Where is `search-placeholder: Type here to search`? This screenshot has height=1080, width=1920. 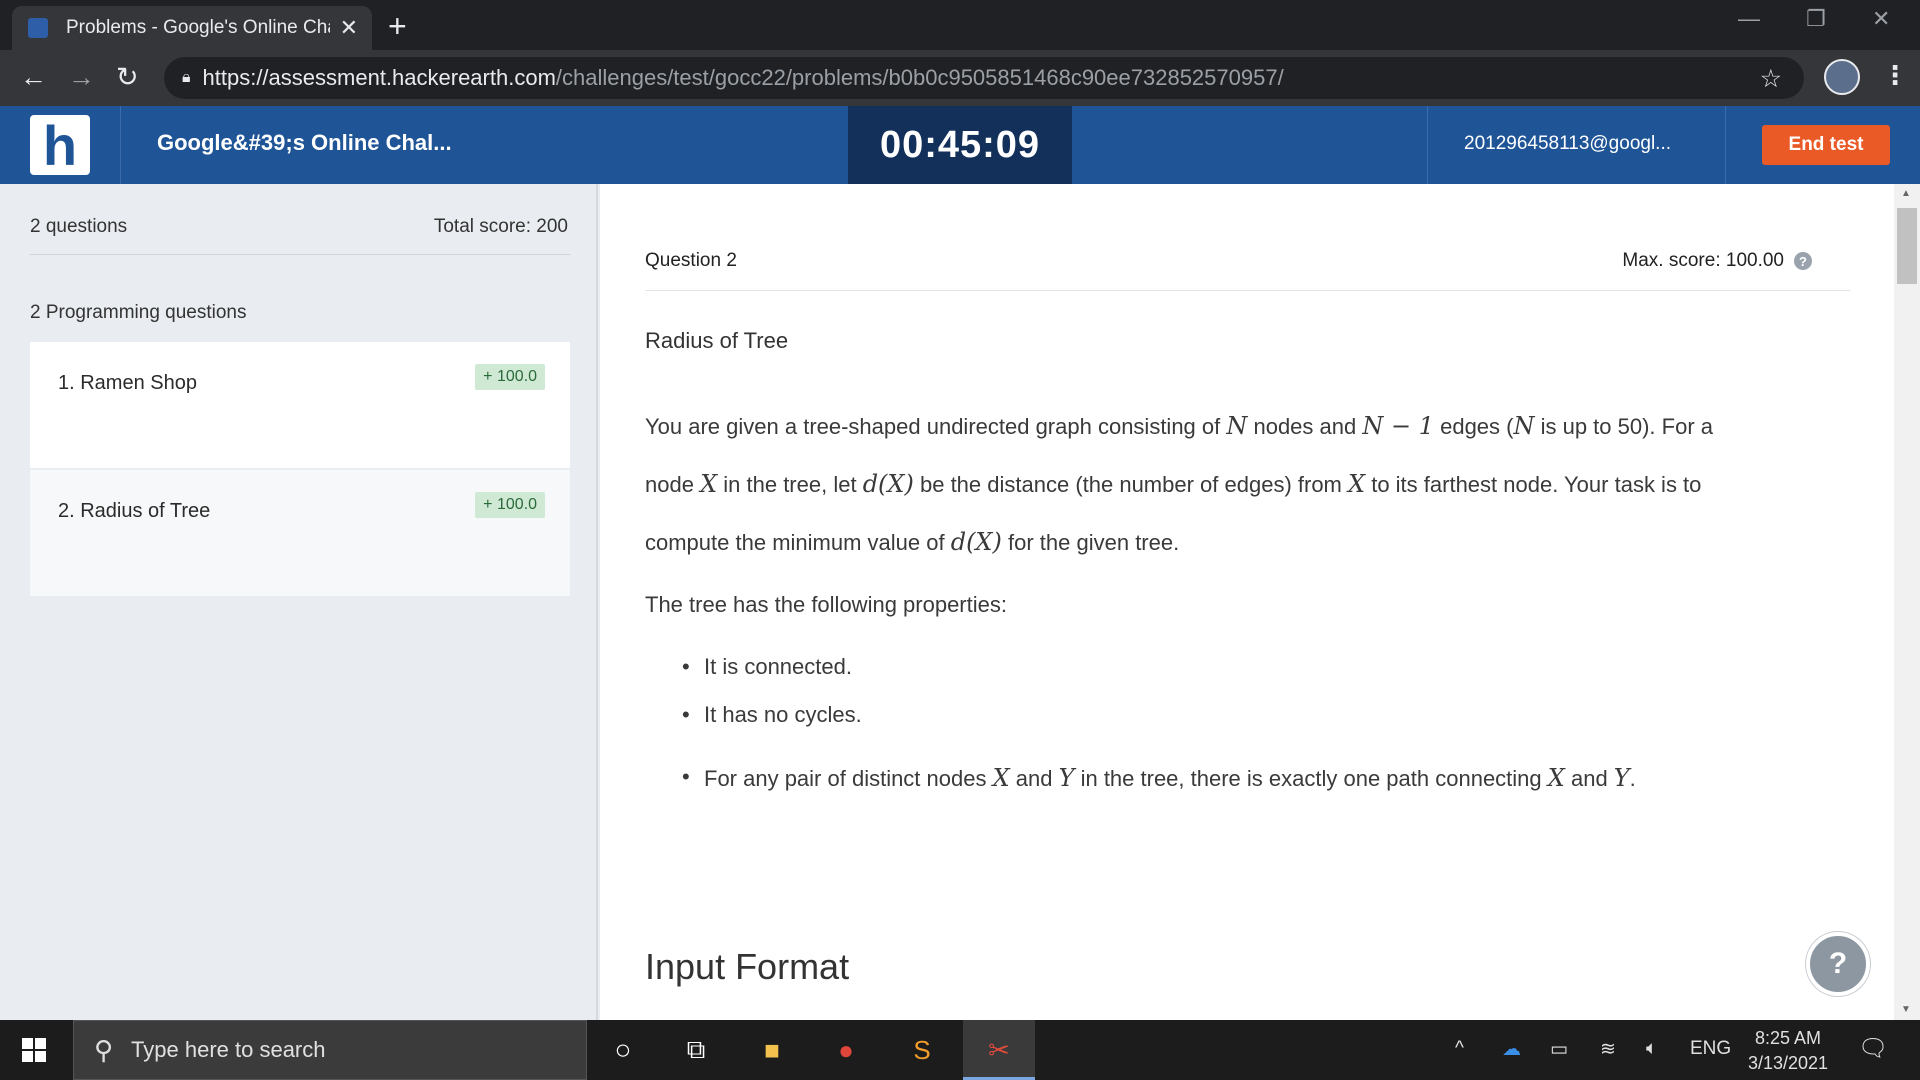 search-placeholder: Type here to search is located at coordinates (228, 1049).